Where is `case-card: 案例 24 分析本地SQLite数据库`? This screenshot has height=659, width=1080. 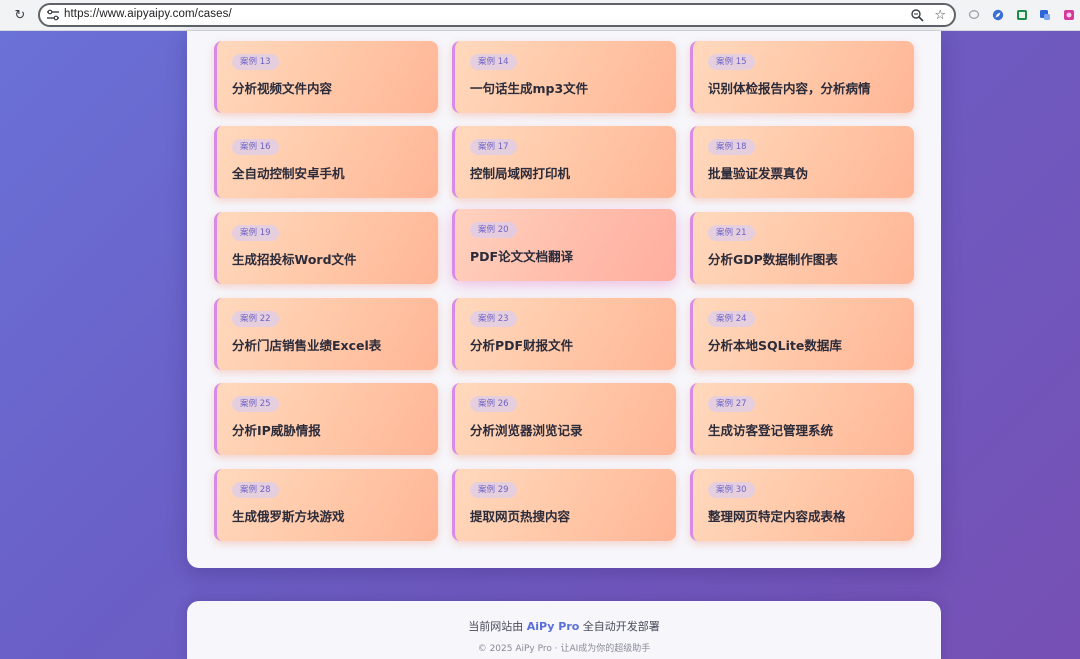 case-card: 案例 24 分析本地SQLite数据库 is located at coordinates (802, 334).